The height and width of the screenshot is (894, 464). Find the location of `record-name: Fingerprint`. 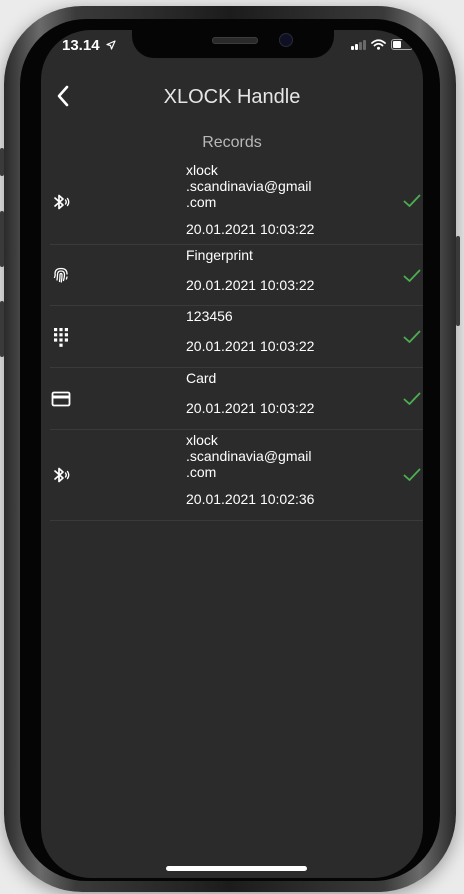

record-name: Fingerprint is located at coordinates (219, 255).